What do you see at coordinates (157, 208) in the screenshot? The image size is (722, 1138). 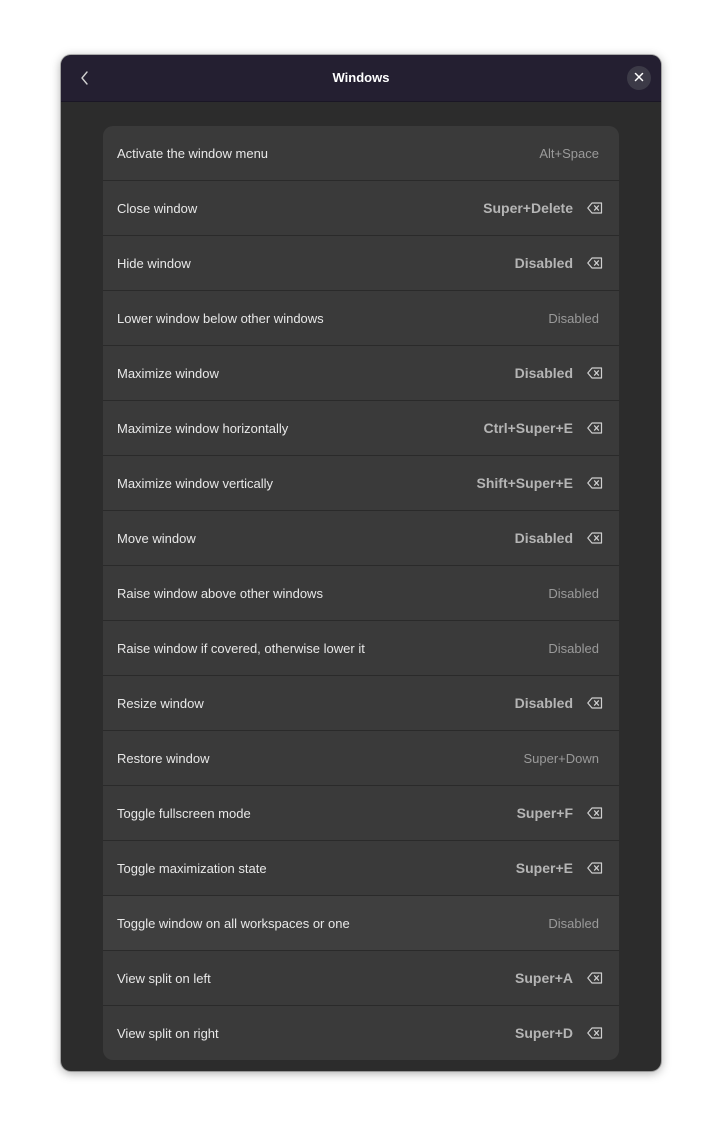 I see `shortcut-label: Close window` at bounding box center [157, 208].